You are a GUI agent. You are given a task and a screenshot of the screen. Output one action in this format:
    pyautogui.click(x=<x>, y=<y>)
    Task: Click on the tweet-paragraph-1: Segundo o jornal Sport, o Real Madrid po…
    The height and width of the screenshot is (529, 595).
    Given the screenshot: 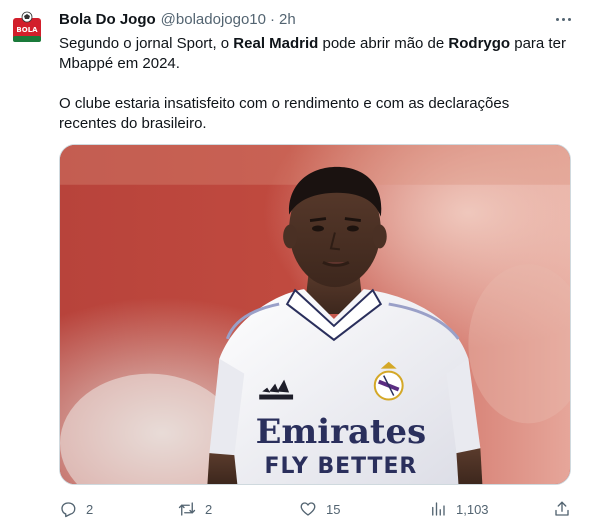 What is the action you would take?
    pyautogui.click(x=314, y=54)
    